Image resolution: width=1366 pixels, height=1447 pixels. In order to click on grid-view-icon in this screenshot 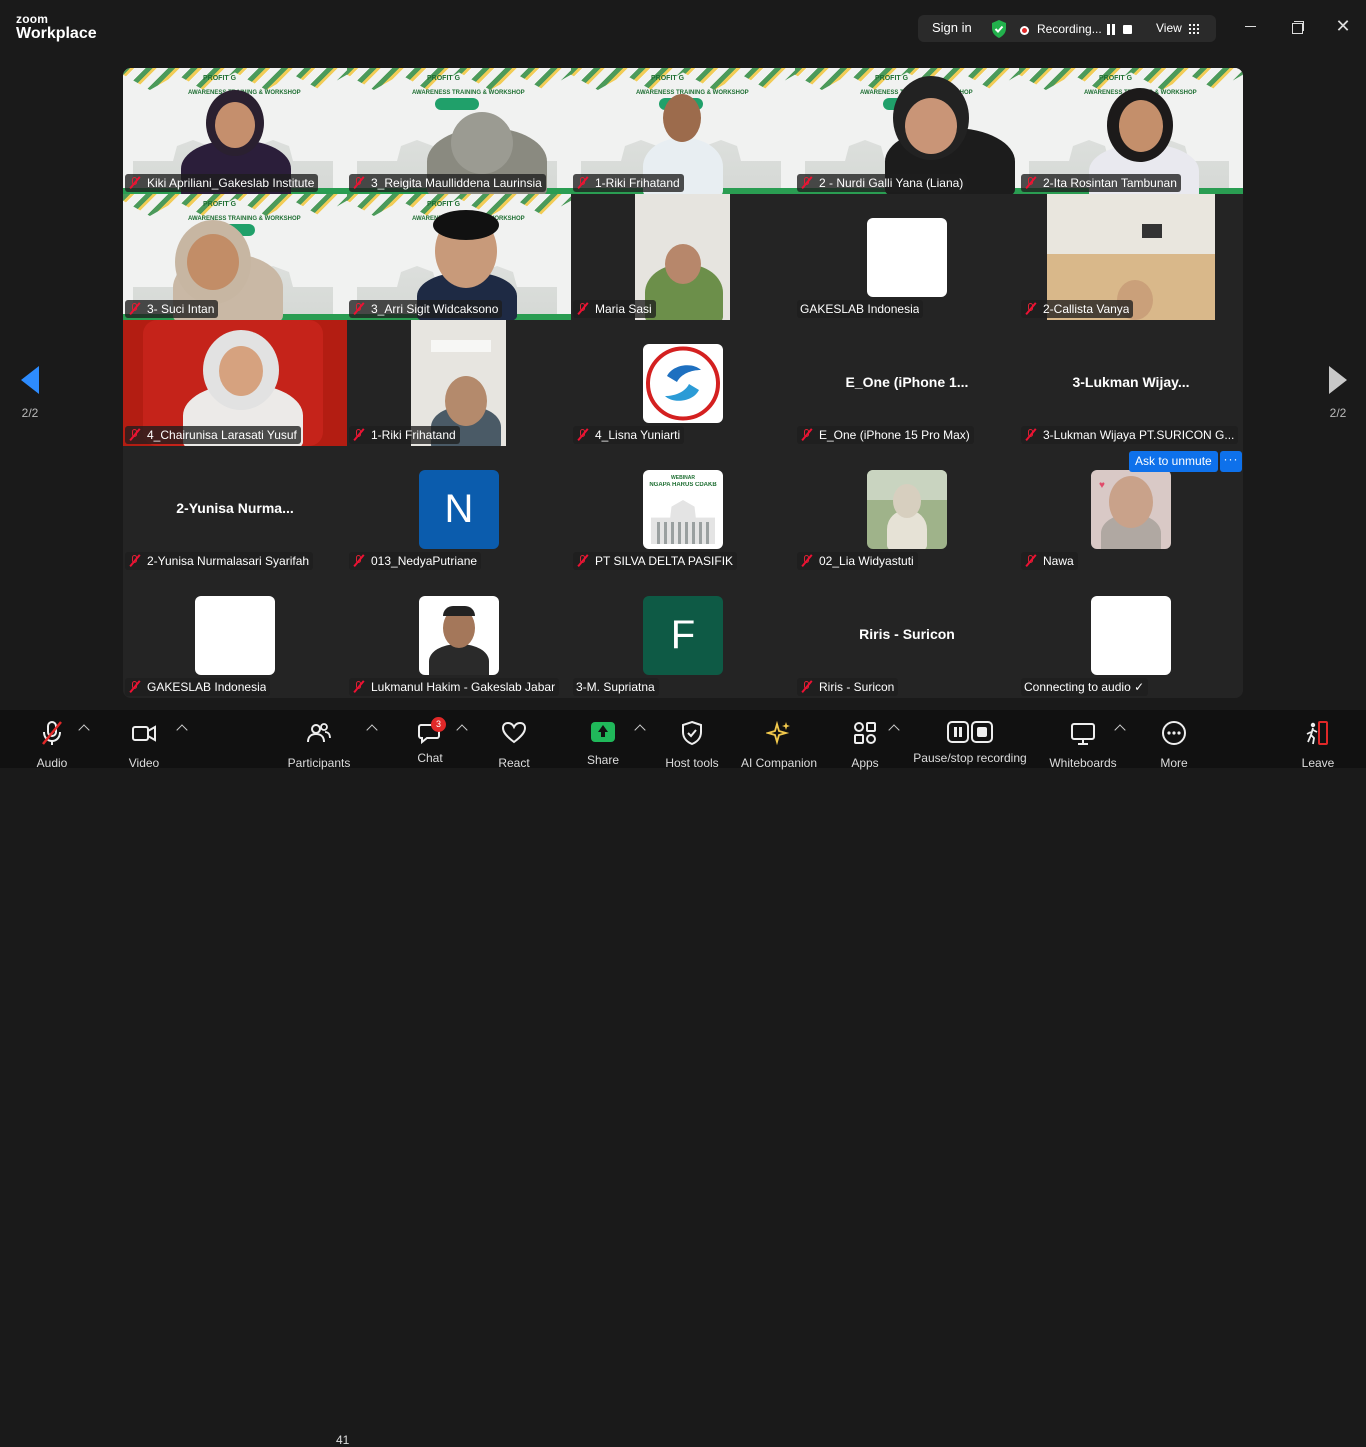, I will do `click(1193, 28)`.